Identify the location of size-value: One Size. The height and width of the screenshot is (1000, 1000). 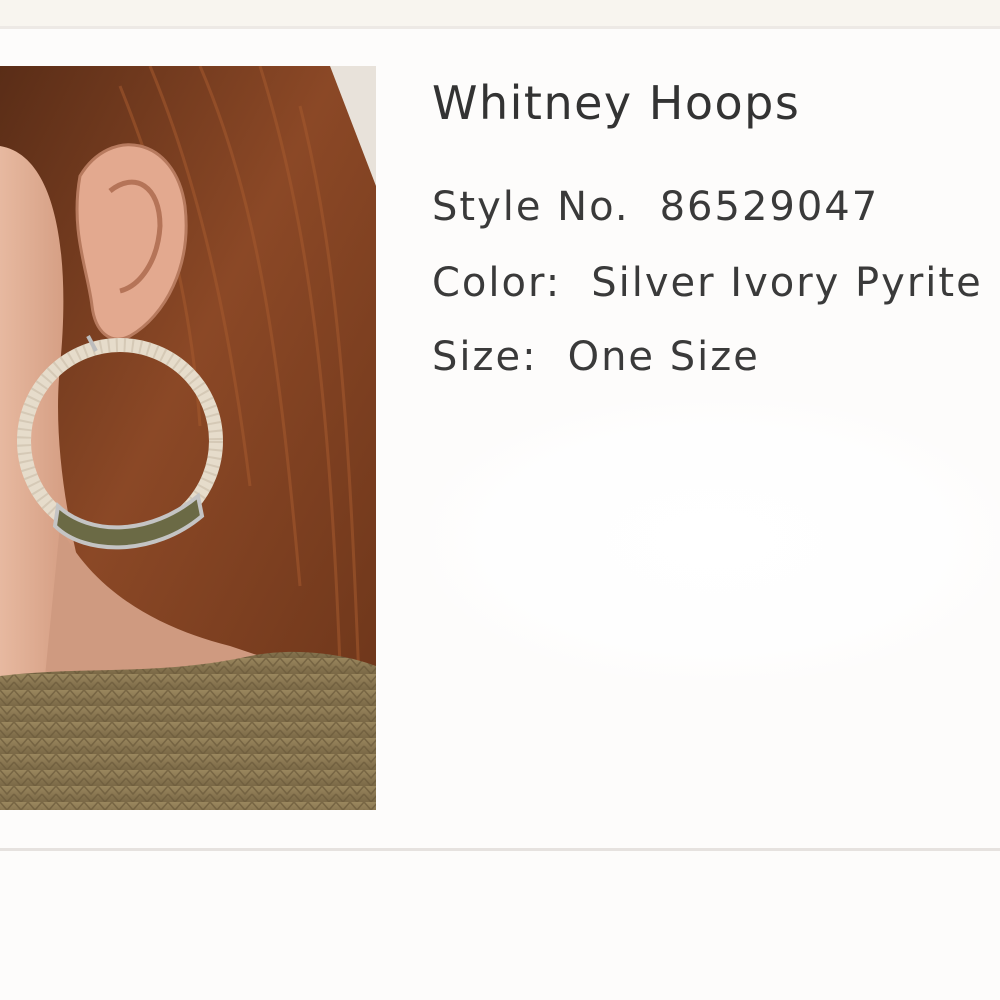
(663, 357).